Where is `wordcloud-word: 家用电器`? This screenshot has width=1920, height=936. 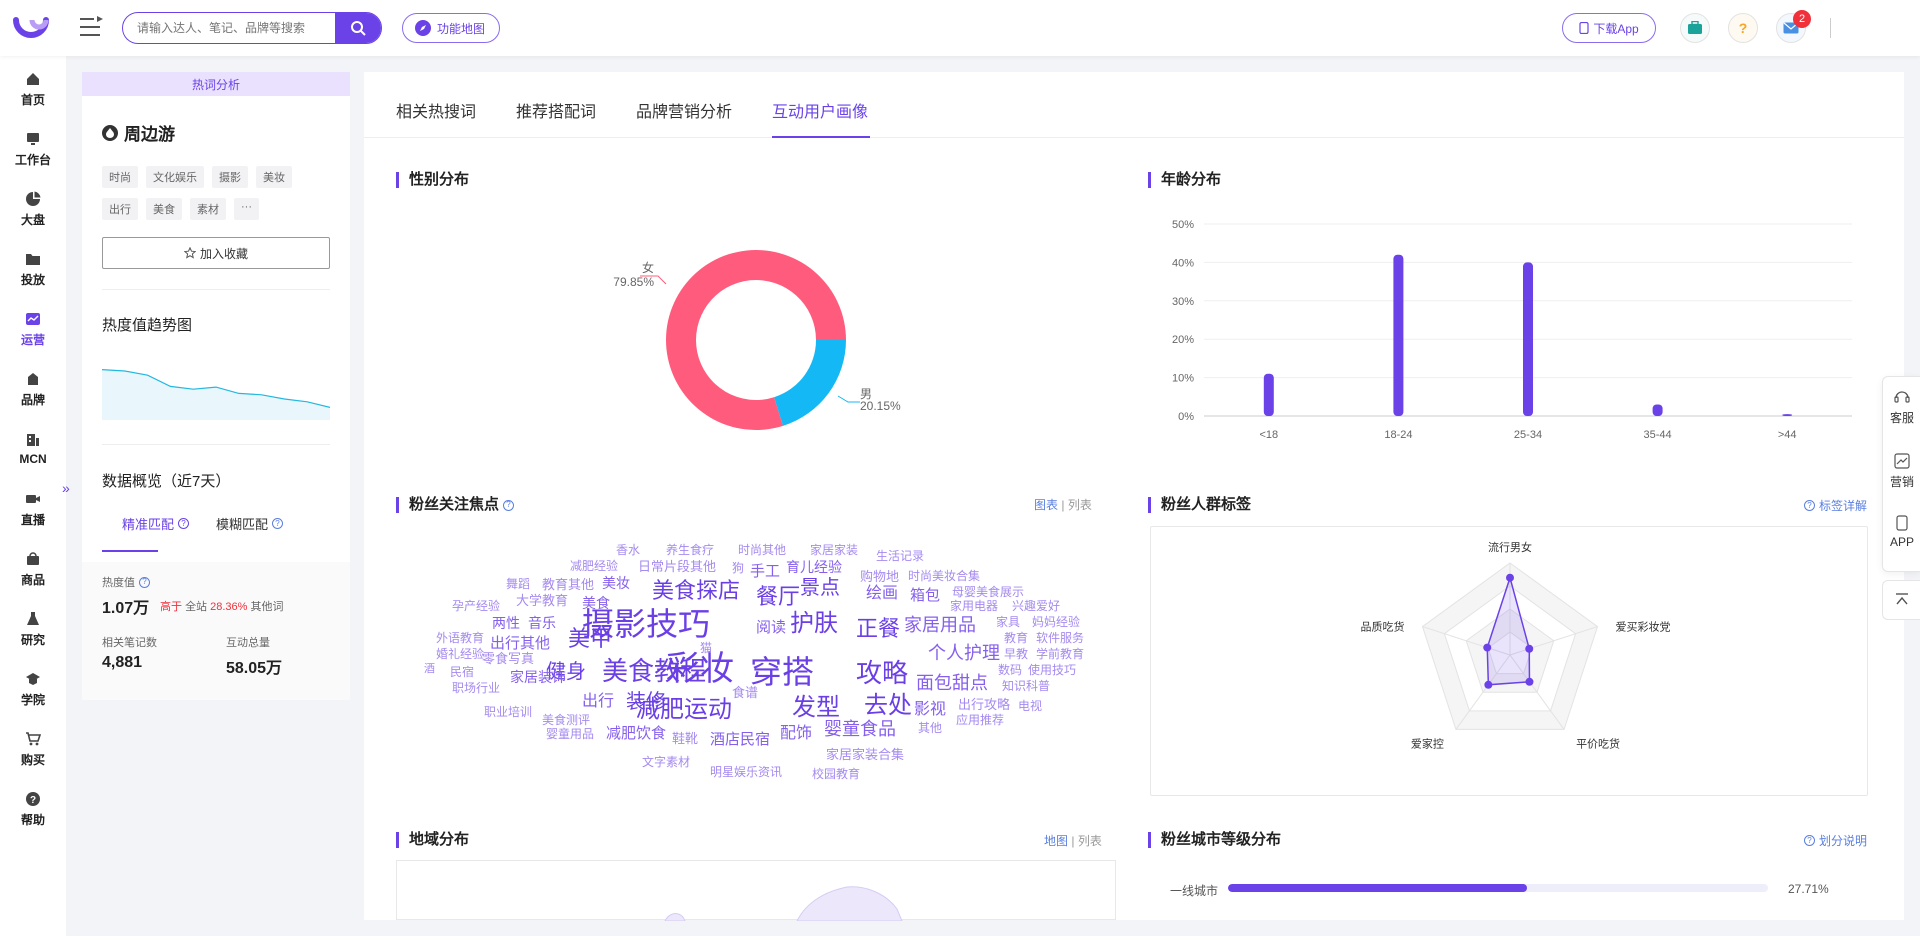 wordcloud-word: 家用电器 is located at coordinates (974, 606).